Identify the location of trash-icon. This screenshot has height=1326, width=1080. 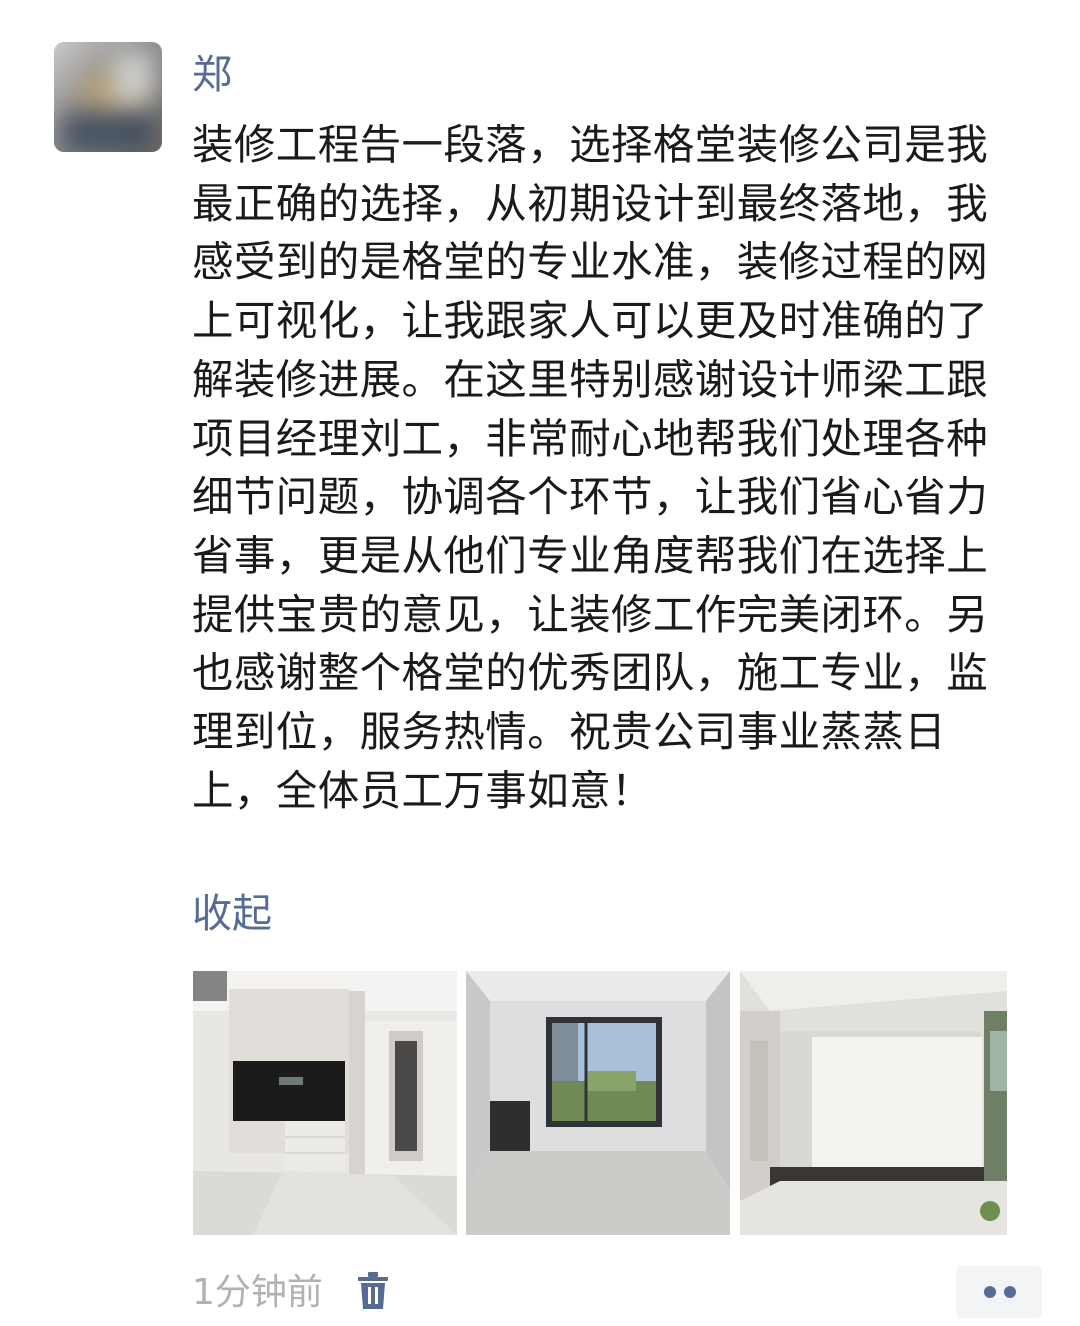
(373, 1291).